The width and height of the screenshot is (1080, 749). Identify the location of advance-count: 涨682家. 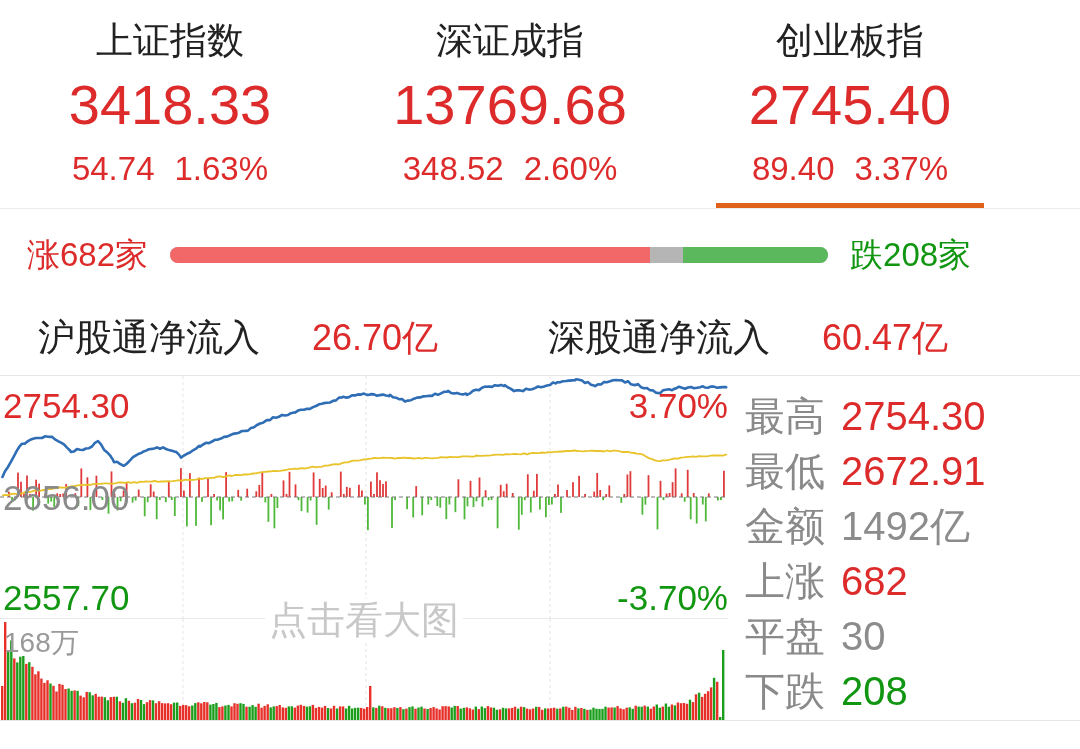
(88, 254).